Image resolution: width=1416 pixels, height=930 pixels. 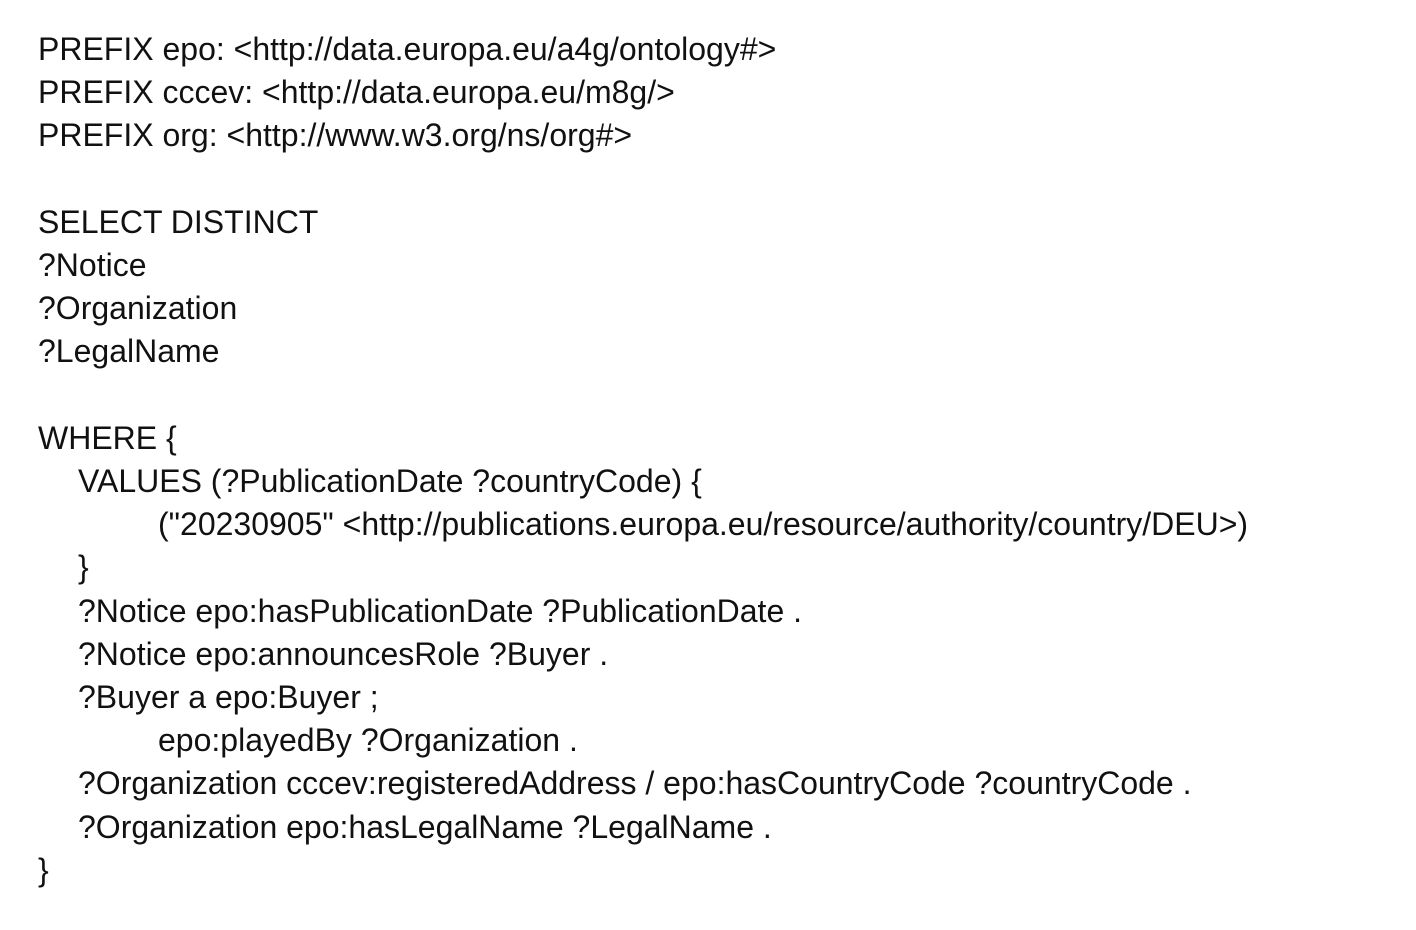 I want to click on code-line: ?Organization, so click(x=138, y=308).